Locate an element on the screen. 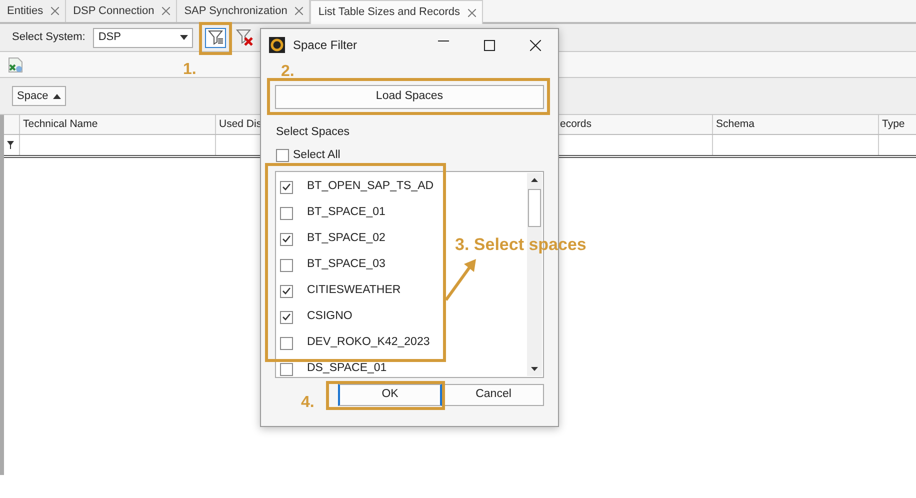  minimize-icon is located at coordinates (443, 41).